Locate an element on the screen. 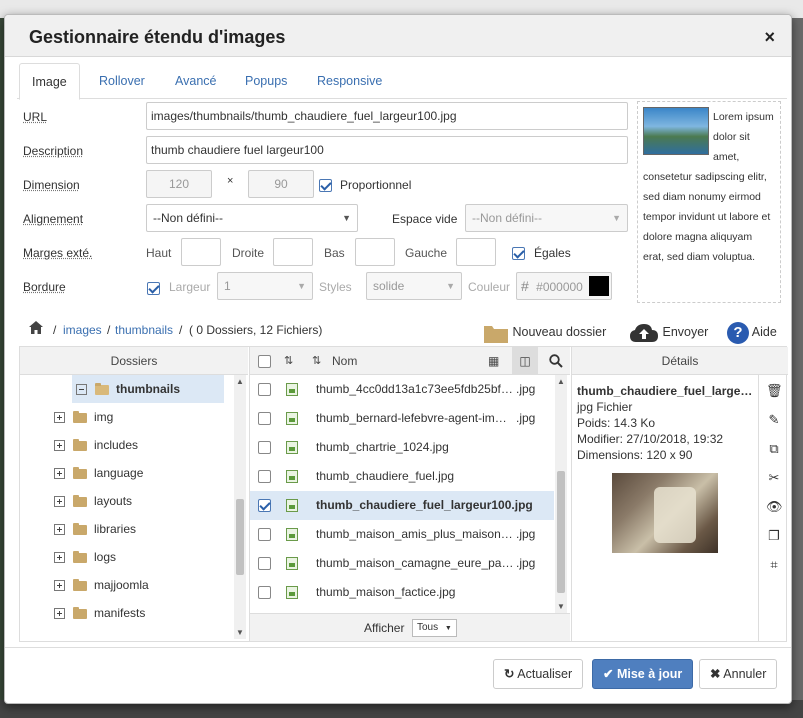 The image size is (803, 718). files-scroll-thumb is located at coordinates (561, 532).